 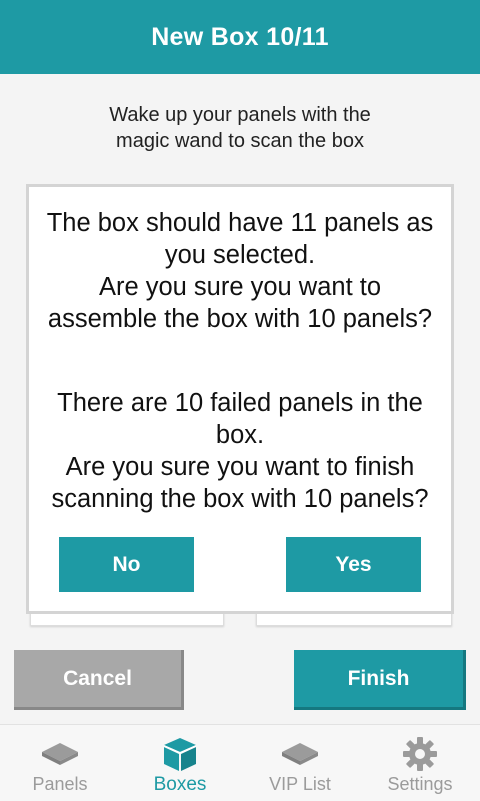 What do you see at coordinates (126, 564) in the screenshot?
I see `no-button: No` at bounding box center [126, 564].